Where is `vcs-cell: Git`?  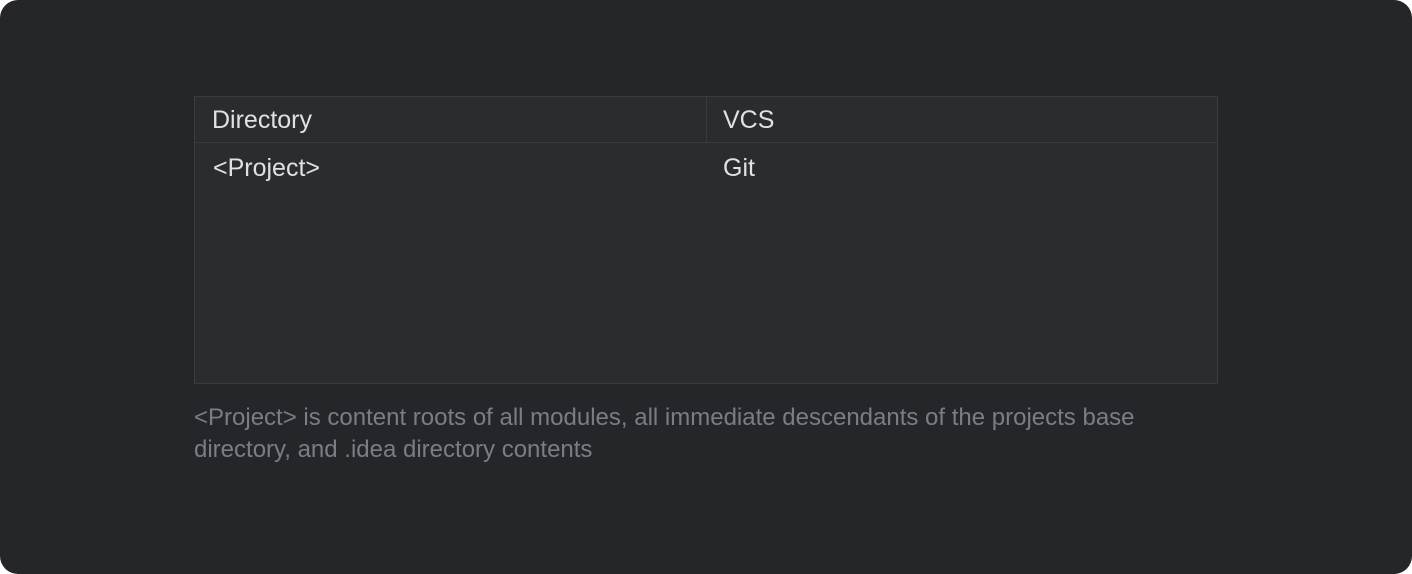 vcs-cell: Git is located at coordinates (962, 168).